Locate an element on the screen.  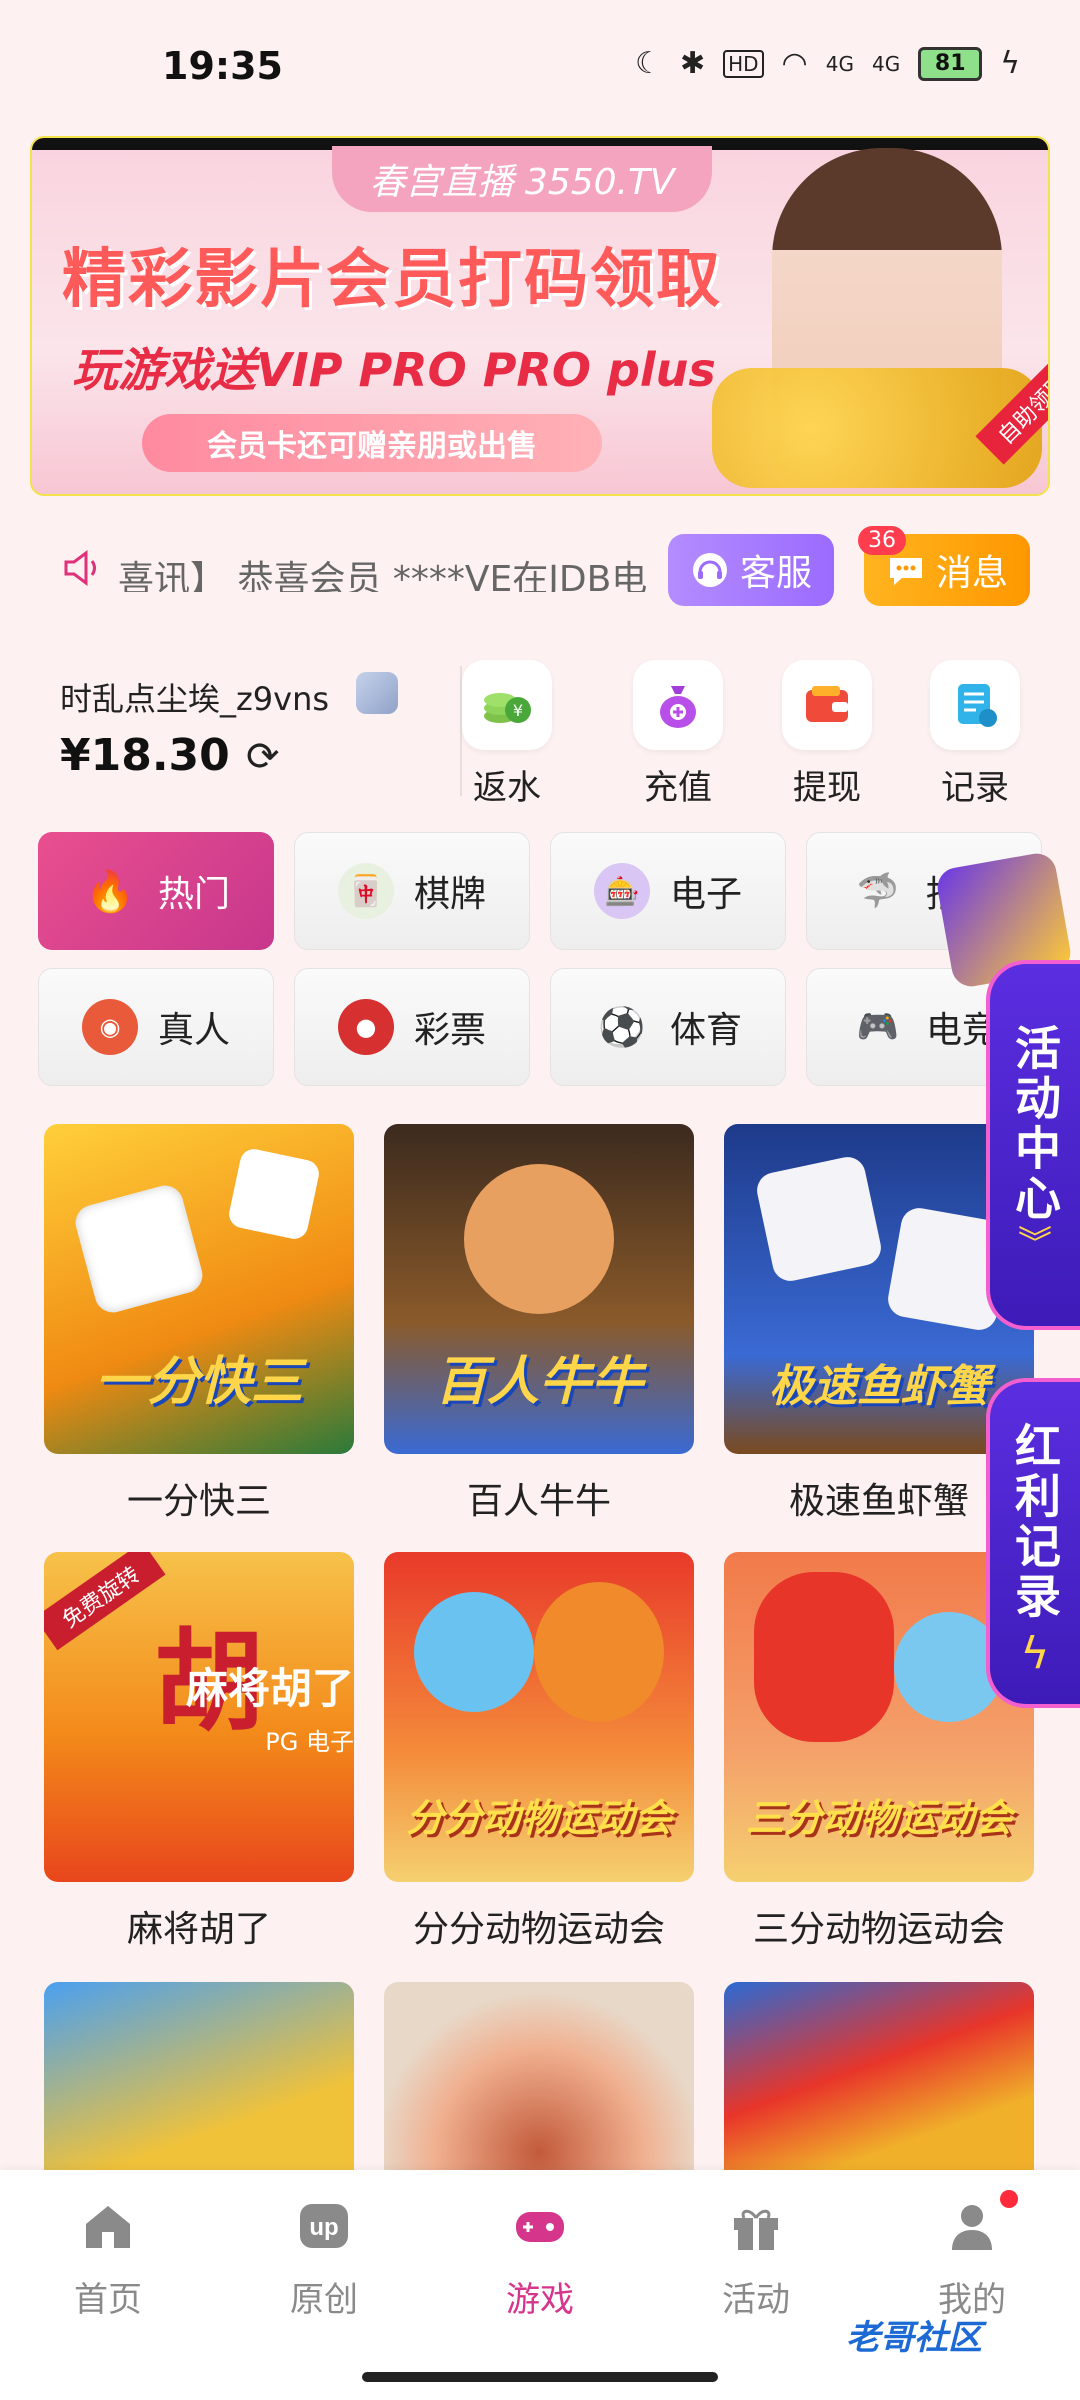
category-label: 电子 is located at coordinates (705, 894).